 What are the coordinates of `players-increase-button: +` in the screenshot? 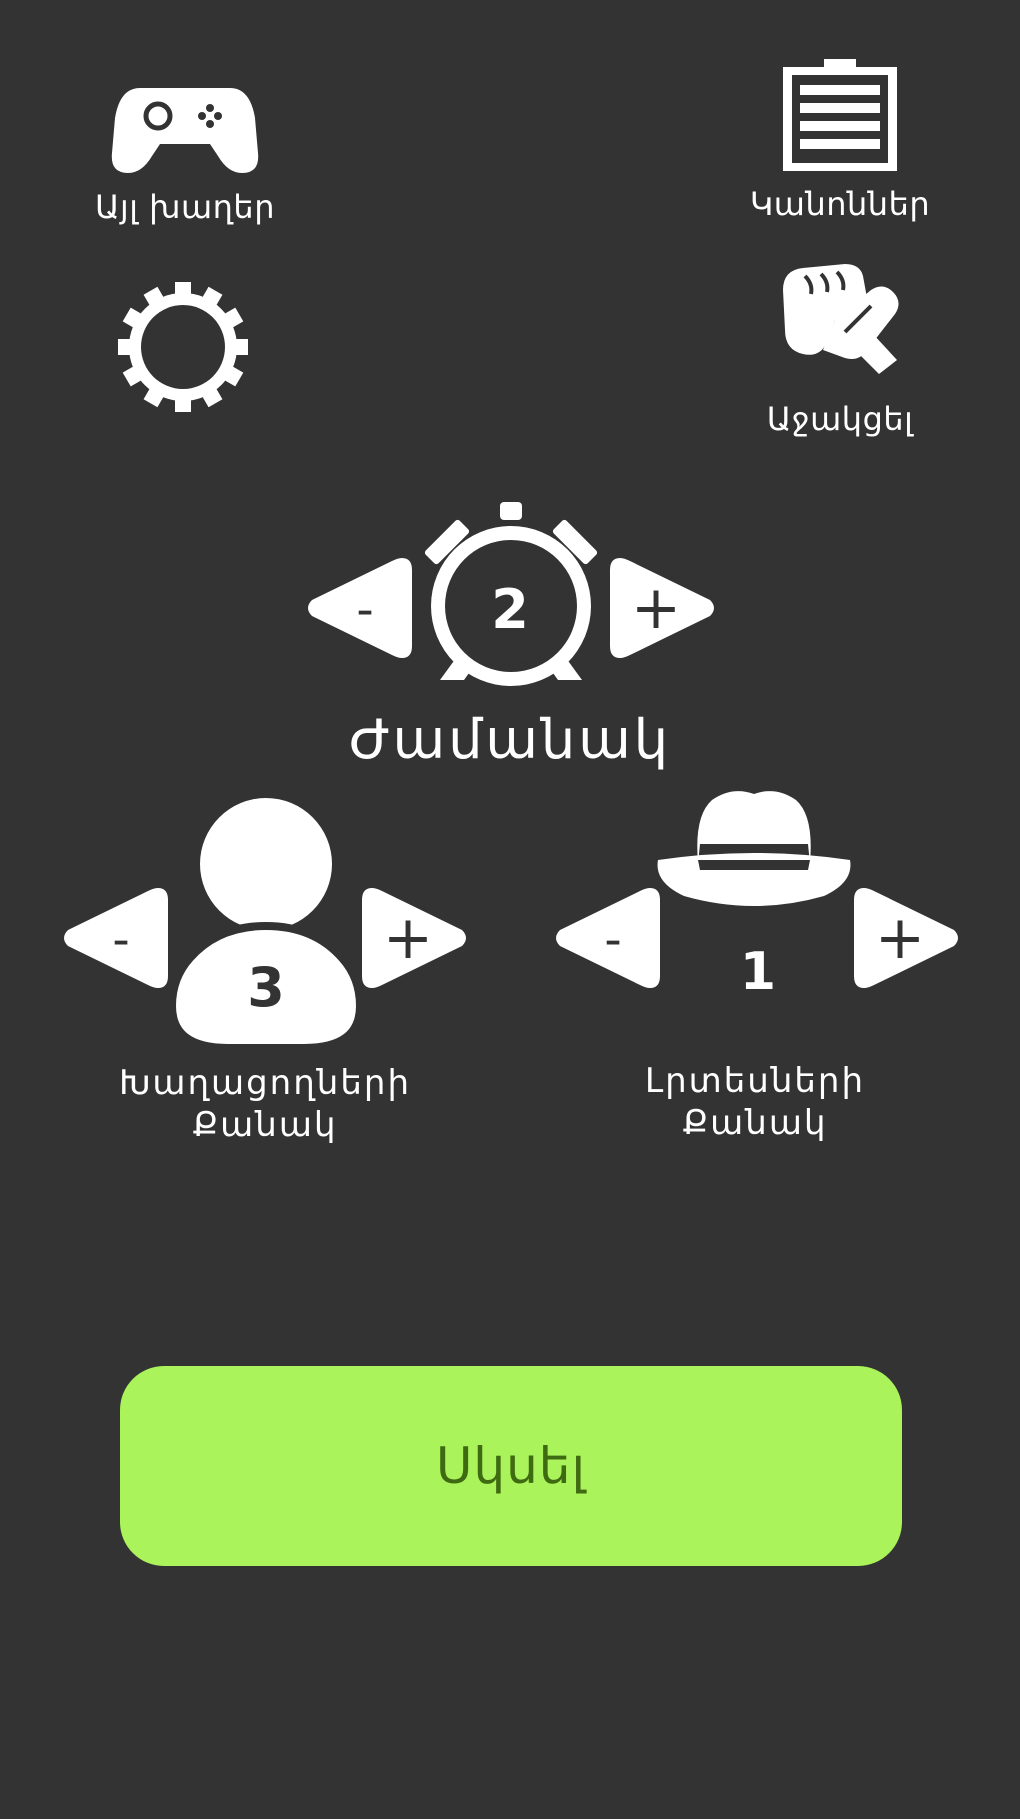 It's located at (416, 938).